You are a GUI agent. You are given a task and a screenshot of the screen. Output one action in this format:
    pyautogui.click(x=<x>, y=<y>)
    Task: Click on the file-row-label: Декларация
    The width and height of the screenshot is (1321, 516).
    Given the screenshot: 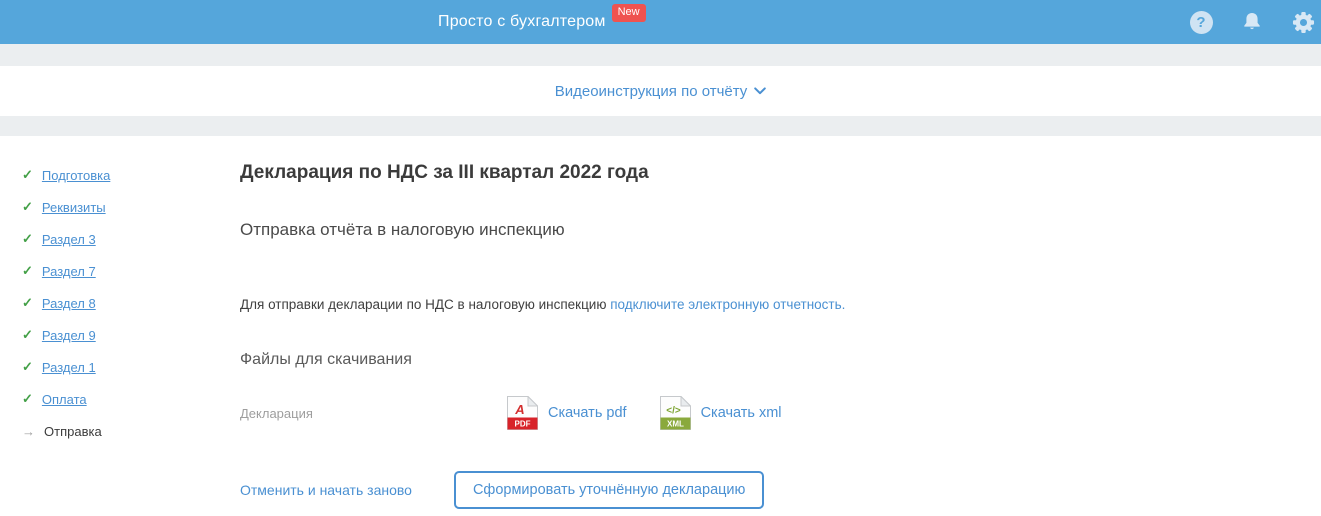 What is the action you would take?
    pyautogui.click(x=276, y=413)
    